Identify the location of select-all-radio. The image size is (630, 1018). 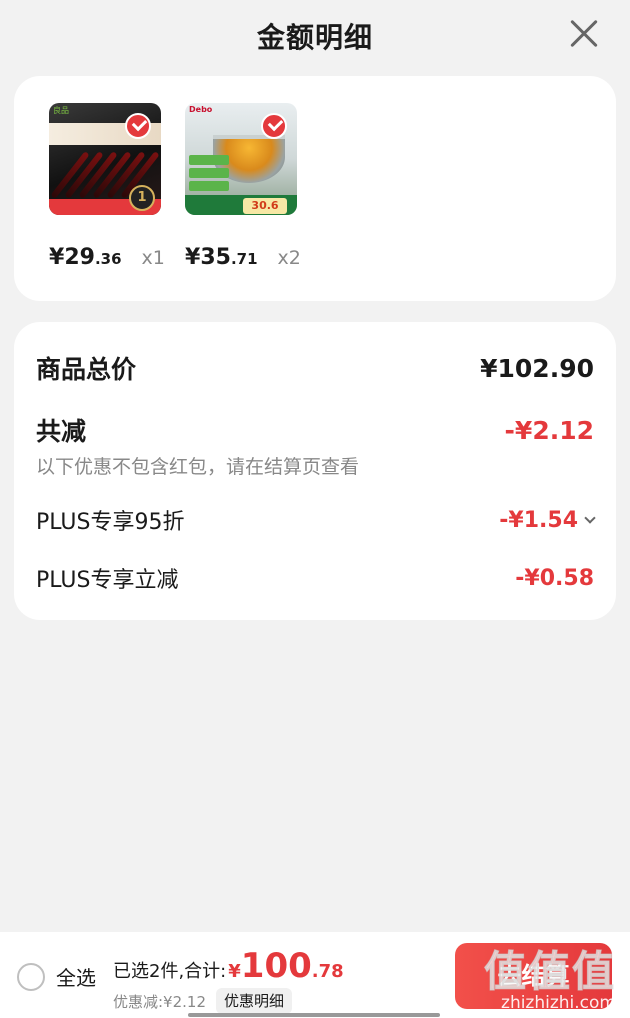
(31, 976).